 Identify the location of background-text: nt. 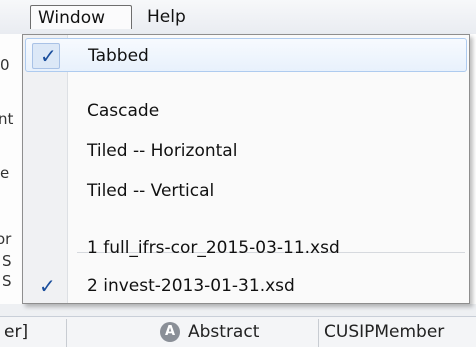
(7, 119).